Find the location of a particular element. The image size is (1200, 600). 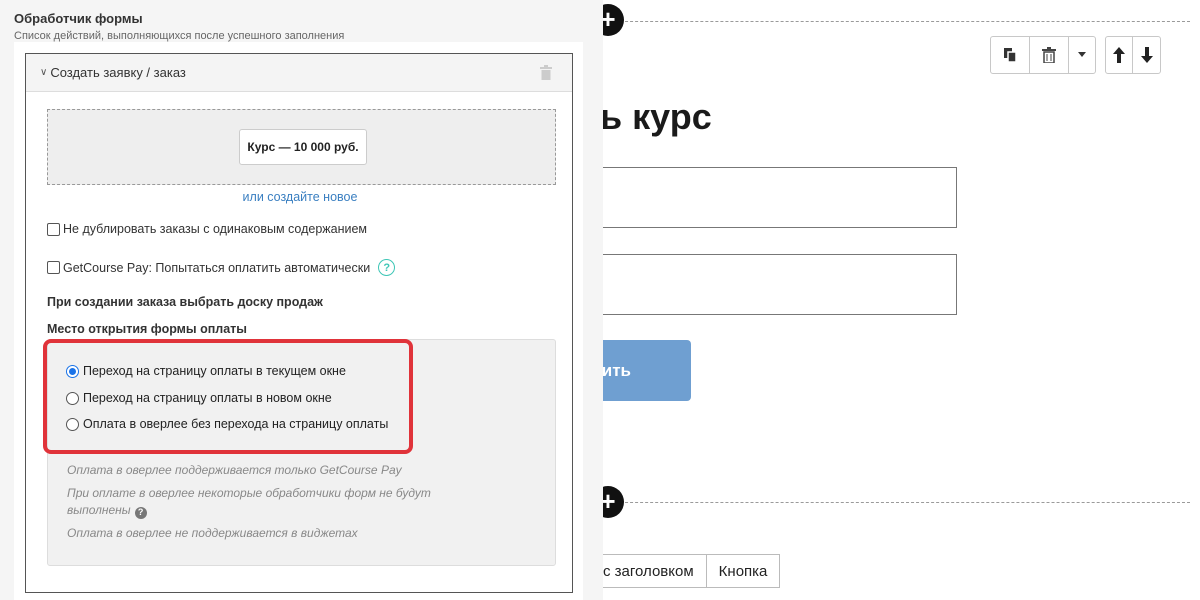

info-question-icon: ? is located at coordinates (140, 512).